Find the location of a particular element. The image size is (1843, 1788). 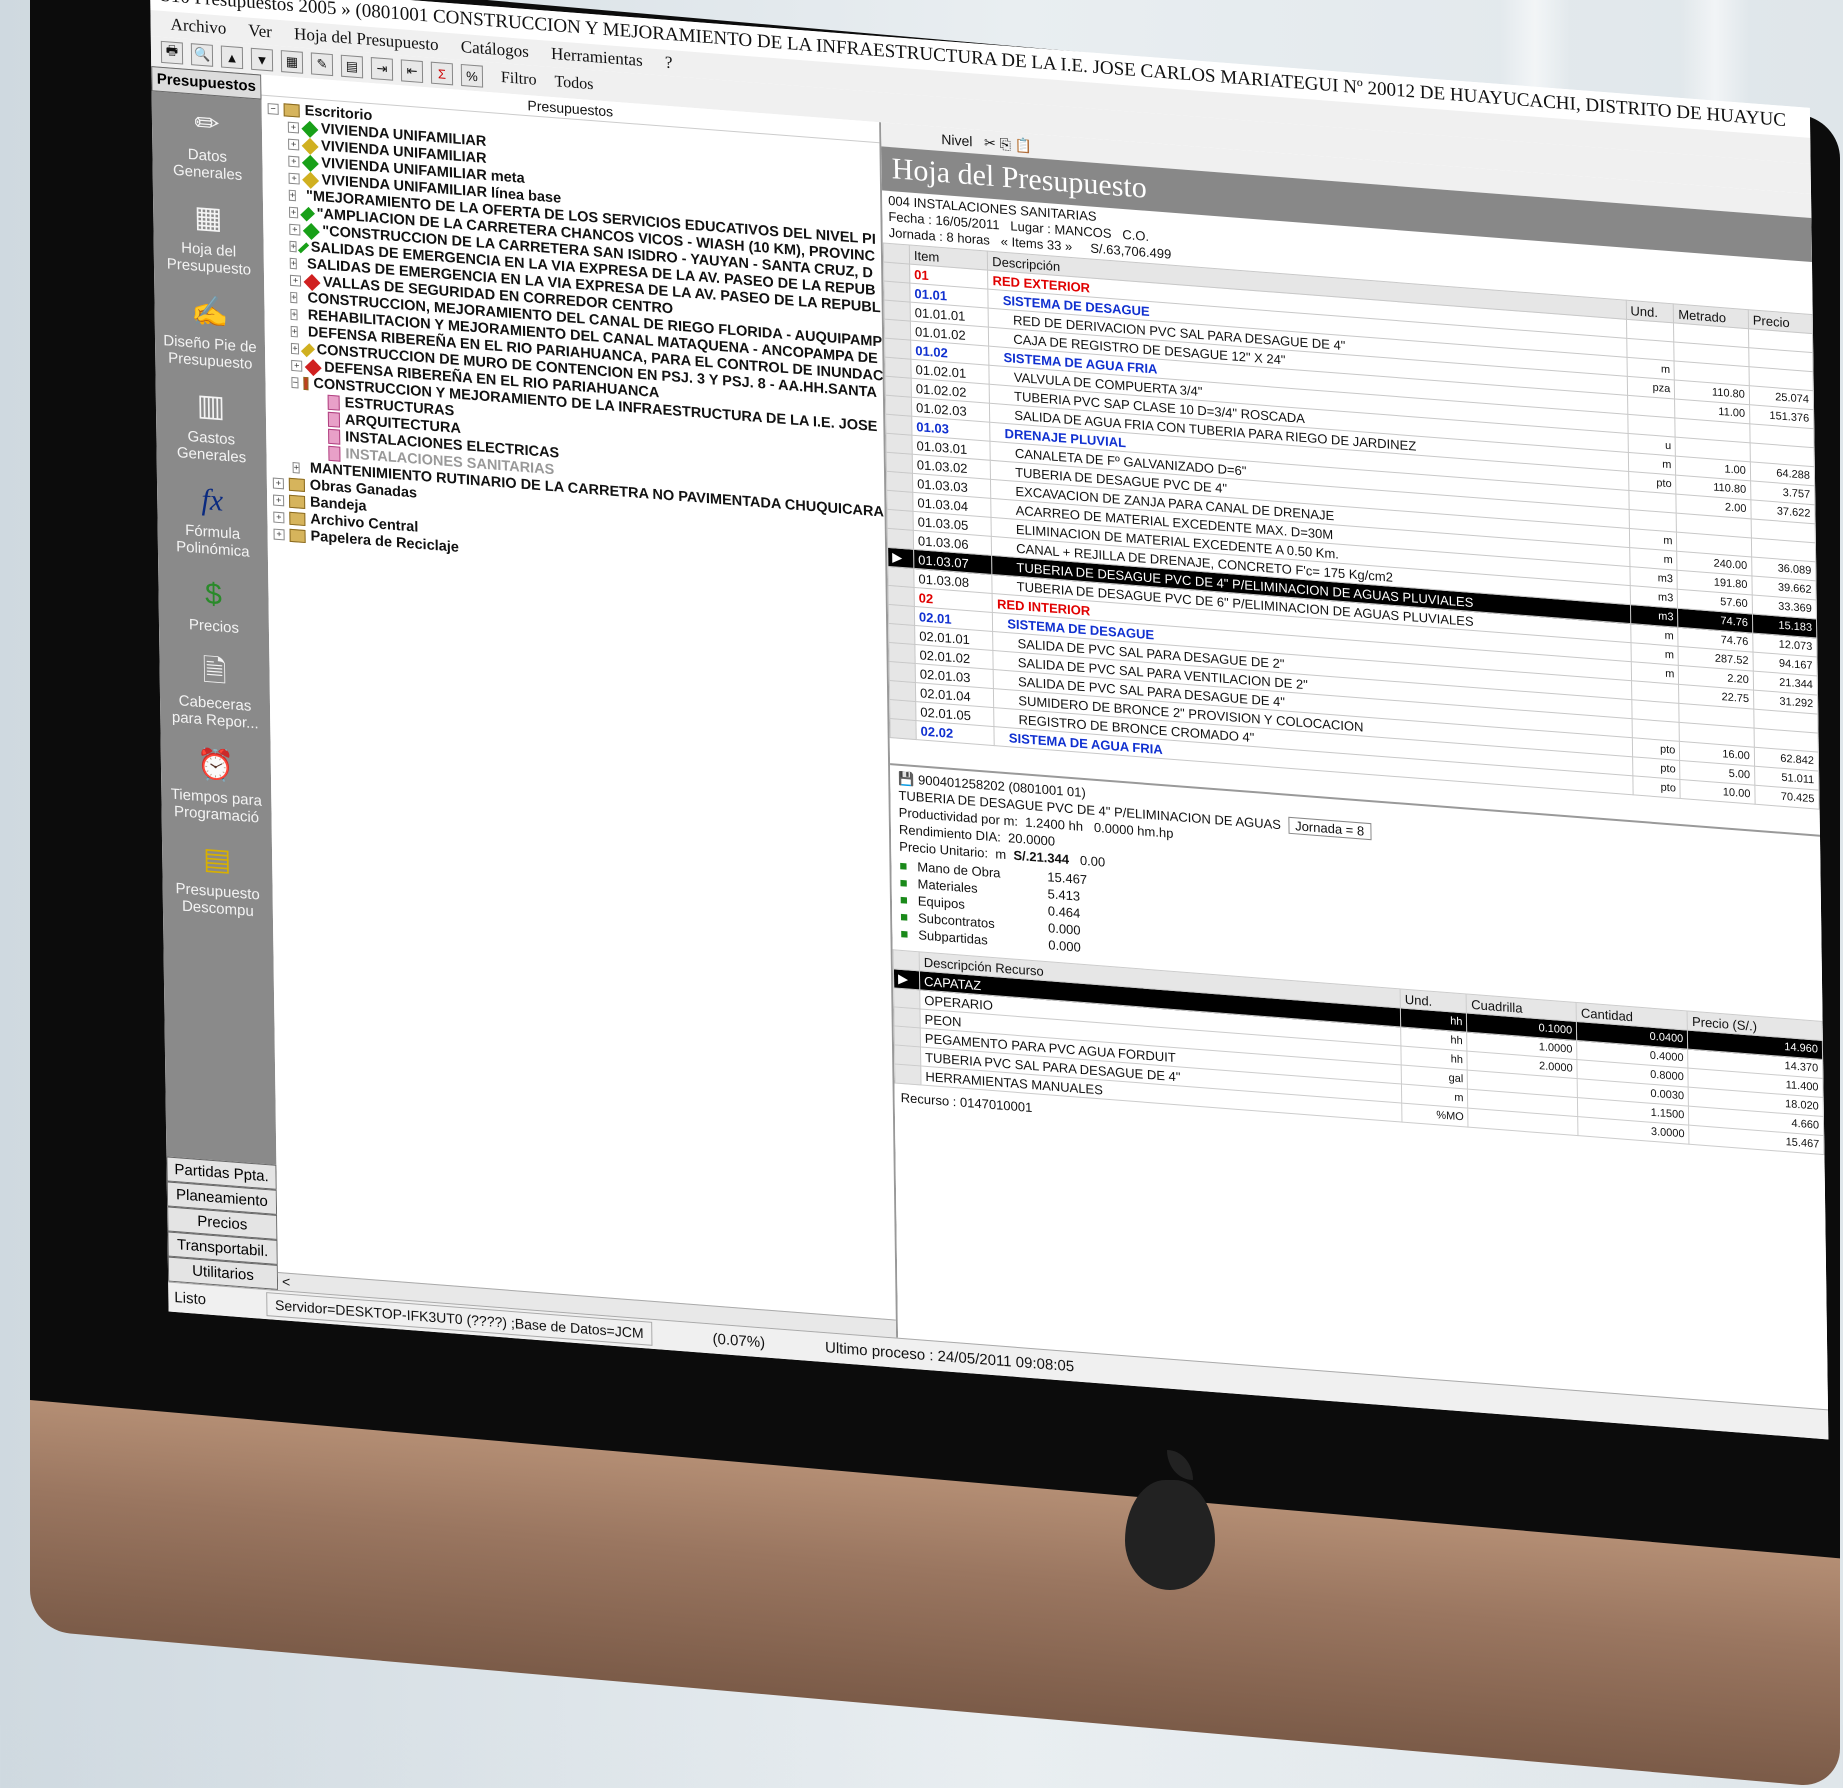

menu-help: ? is located at coordinates (669, 63).